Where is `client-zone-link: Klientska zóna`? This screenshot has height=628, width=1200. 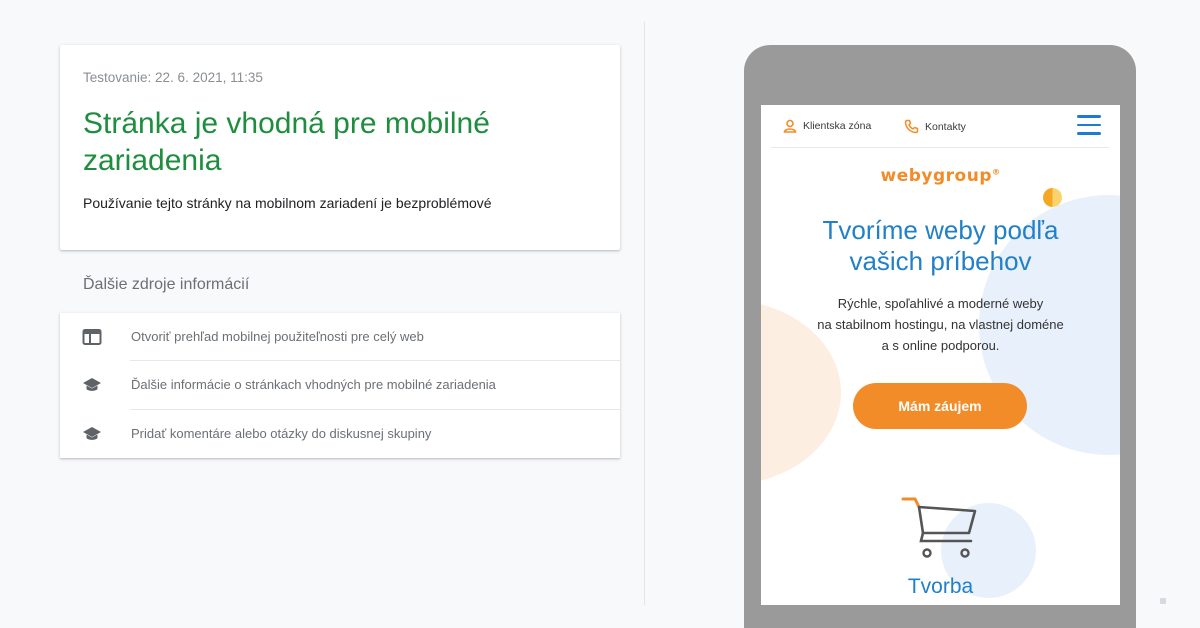
client-zone-link: Klientska zóna is located at coordinates (827, 126).